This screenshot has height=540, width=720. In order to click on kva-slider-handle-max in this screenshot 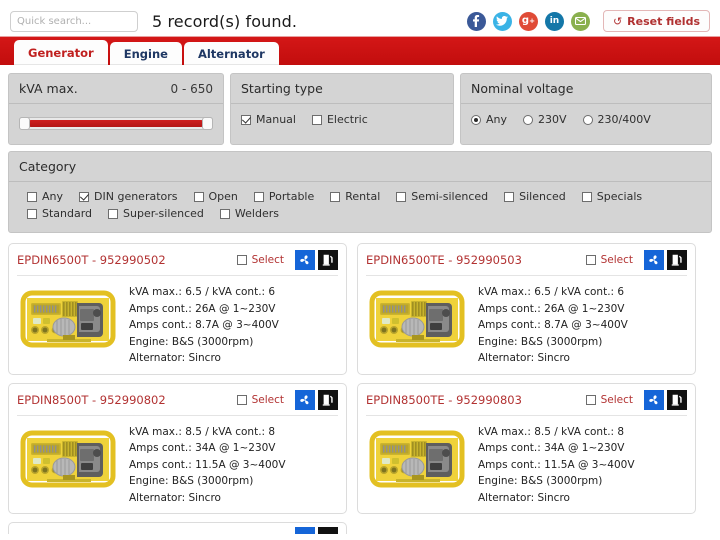, I will do `click(207, 123)`.